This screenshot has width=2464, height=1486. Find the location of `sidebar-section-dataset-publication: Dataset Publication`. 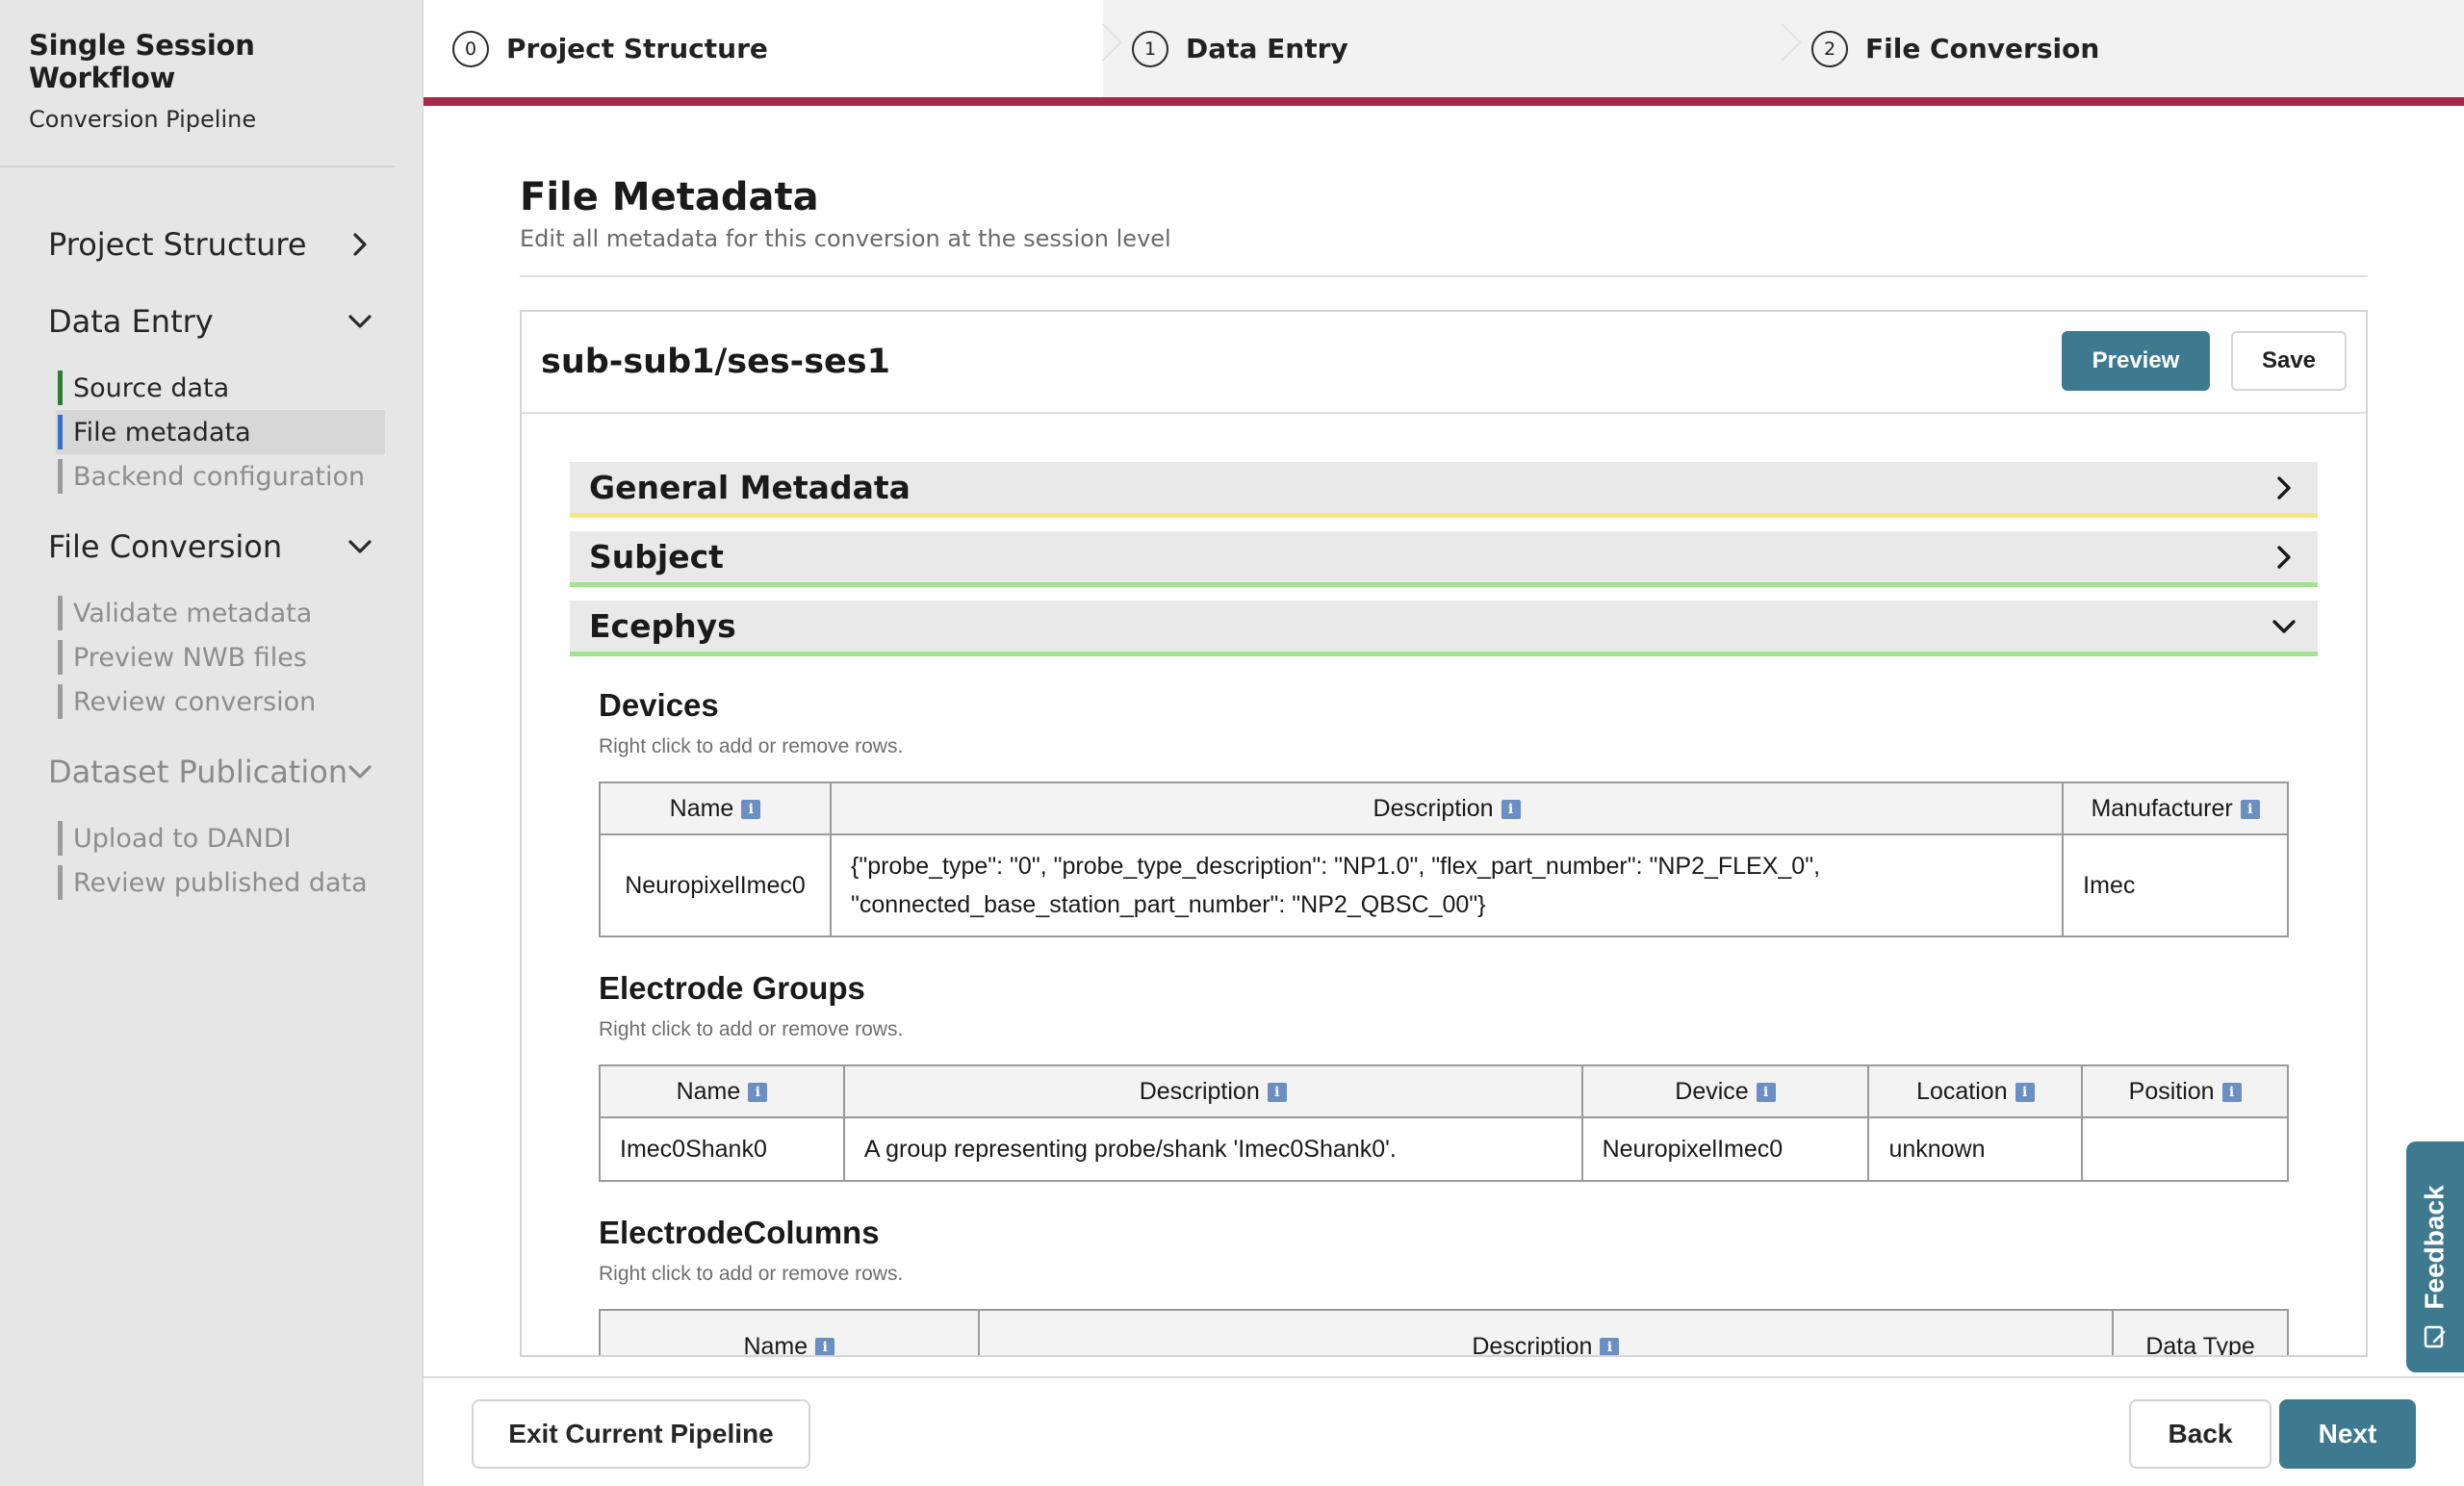

sidebar-section-dataset-publication: Dataset Publication is located at coordinates (211, 772).